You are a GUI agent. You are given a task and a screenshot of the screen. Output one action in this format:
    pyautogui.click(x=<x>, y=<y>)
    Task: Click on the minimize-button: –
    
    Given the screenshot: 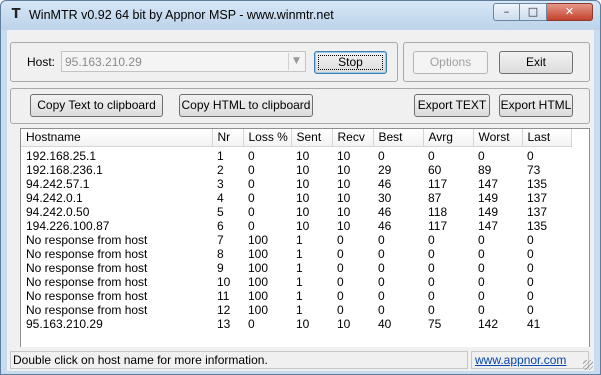 What is the action you would take?
    pyautogui.click(x=506, y=12)
    